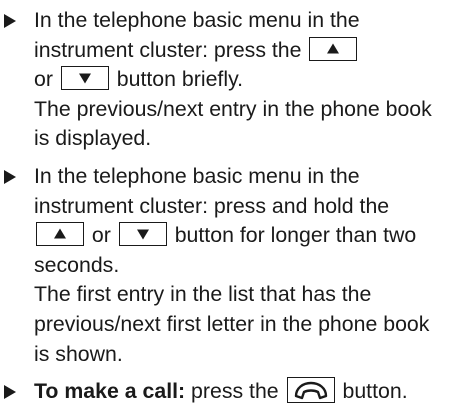 Image resolution: width=467 pixels, height=407 pixels. What do you see at coordinates (101, 235) in the screenshot?
I see `step-2-line-3-mid: or` at bounding box center [101, 235].